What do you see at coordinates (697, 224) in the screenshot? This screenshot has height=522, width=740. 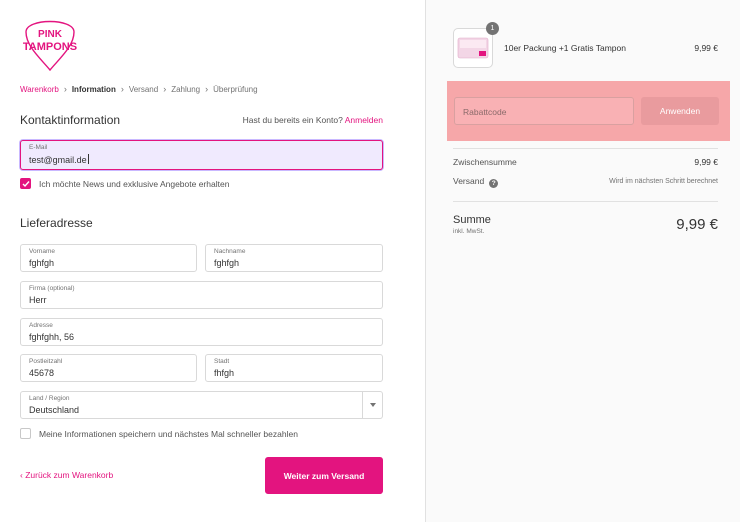 I see `total-value: 9,99 €` at bounding box center [697, 224].